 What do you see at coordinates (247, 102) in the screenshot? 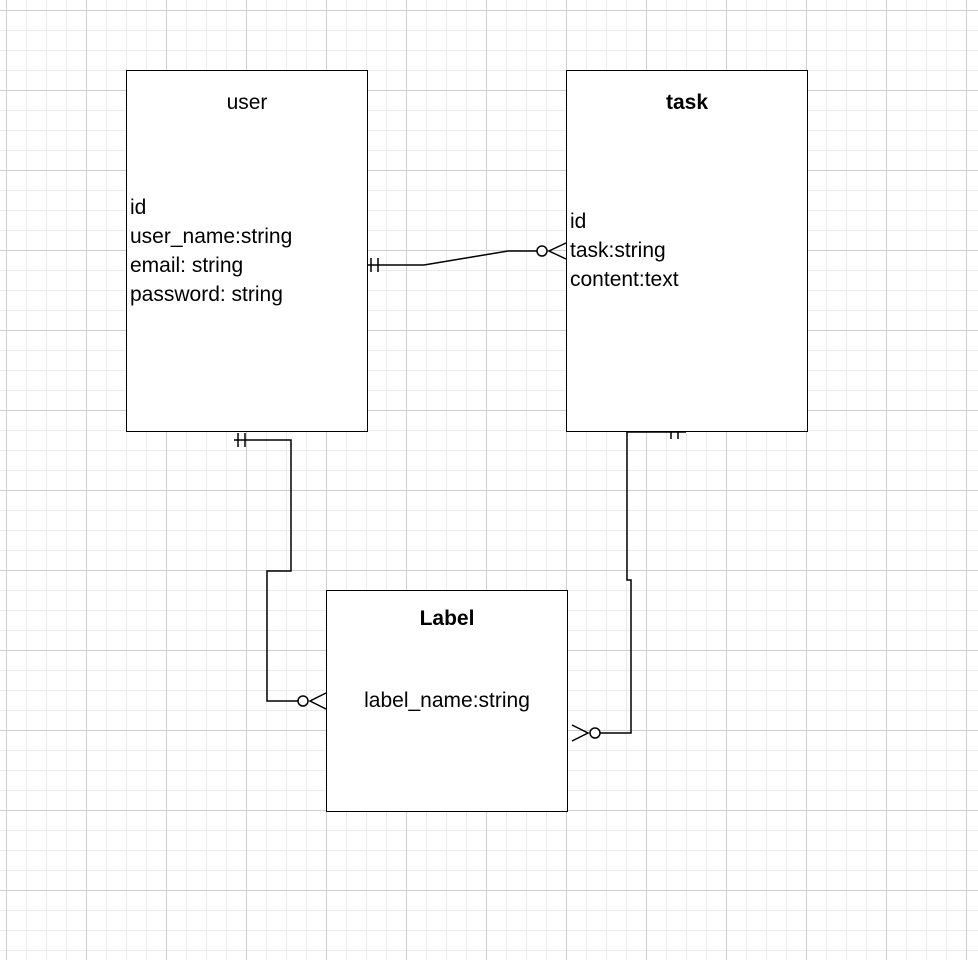
I see `entity-title-user: user` at bounding box center [247, 102].